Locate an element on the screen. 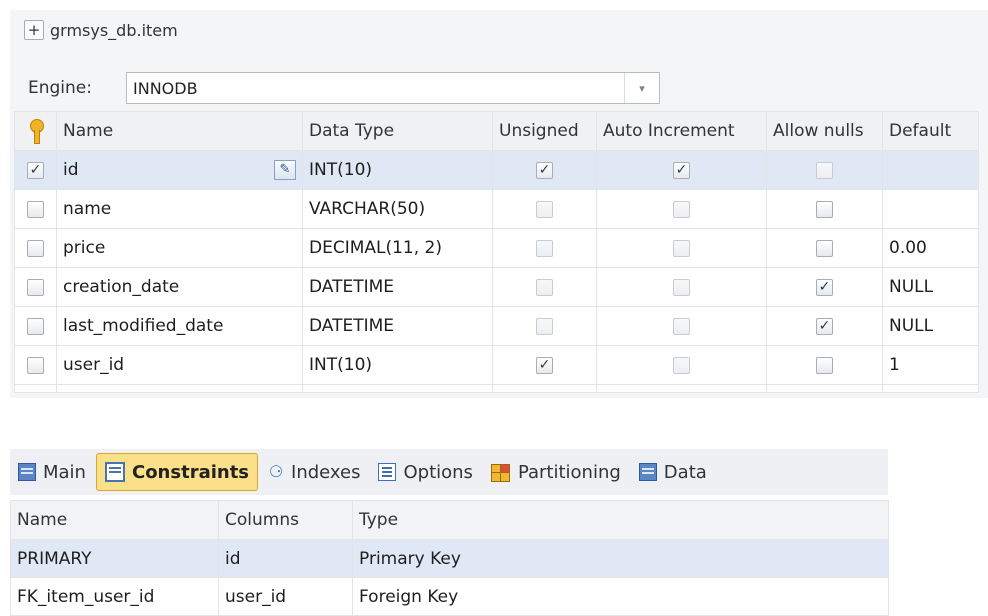 This screenshot has height=616, width=988. constraint-name: FK_item_user_id is located at coordinates (114, 596).